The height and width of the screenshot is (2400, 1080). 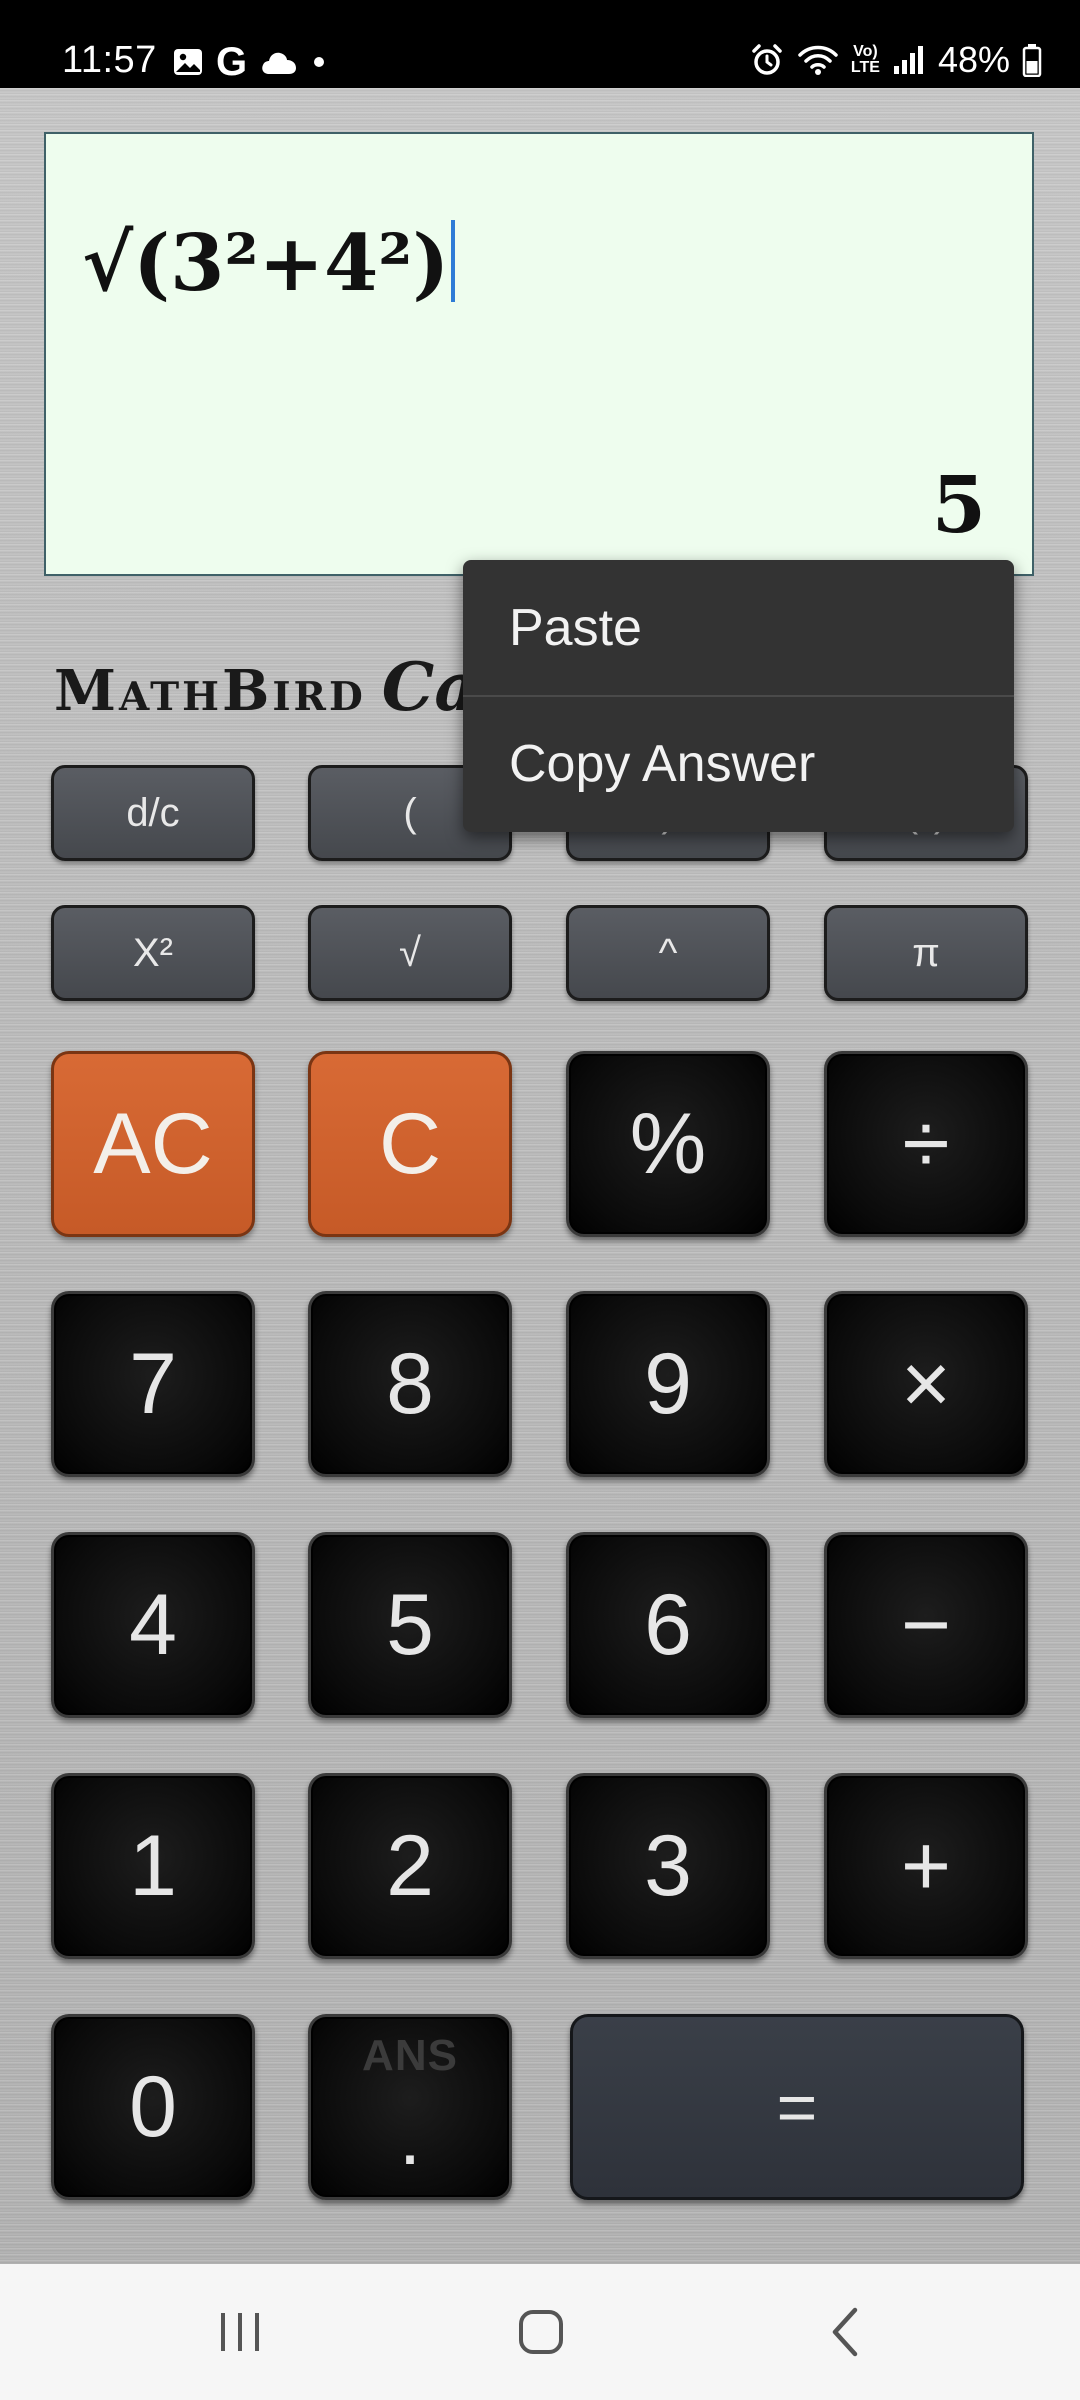 I want to click on brand-name: MathBird, so click(x=210, y=691).